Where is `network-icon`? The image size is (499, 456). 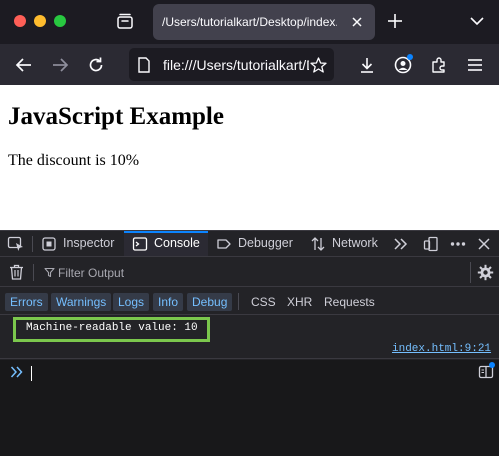 network-icon is located at coordinates (318, 244).